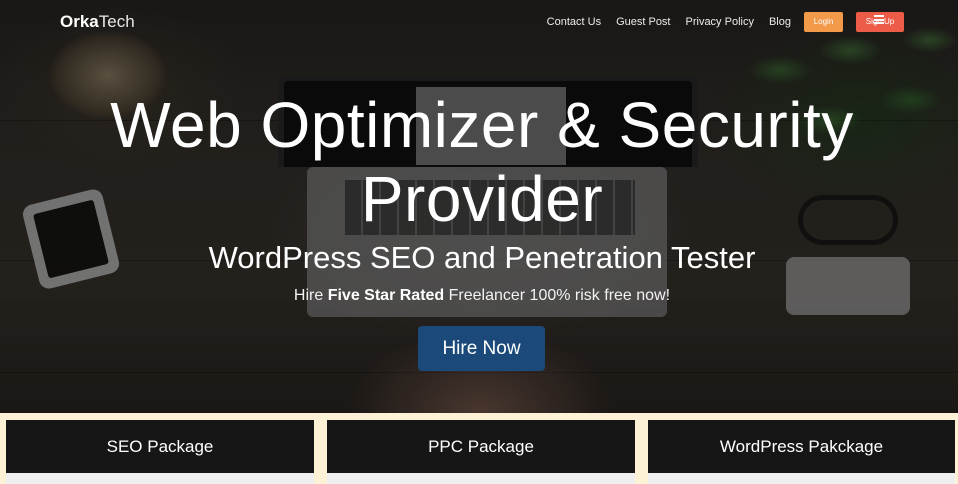  Describe the element at coordinates (801, 446) in the screenshot. I see `package-card-wordpress: WordPress Pakckage` at that location.